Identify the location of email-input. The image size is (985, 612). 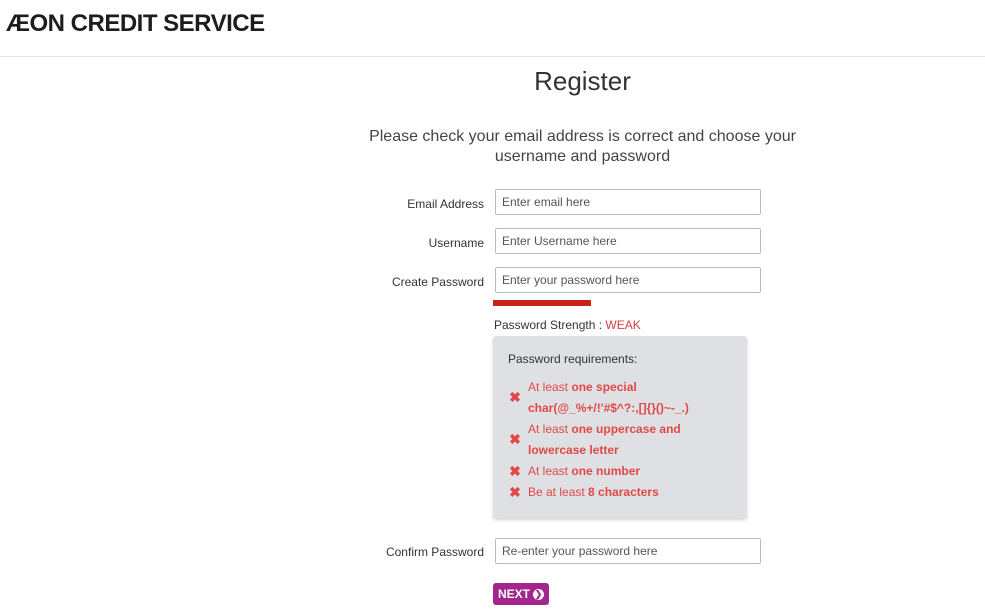
(628, 202).